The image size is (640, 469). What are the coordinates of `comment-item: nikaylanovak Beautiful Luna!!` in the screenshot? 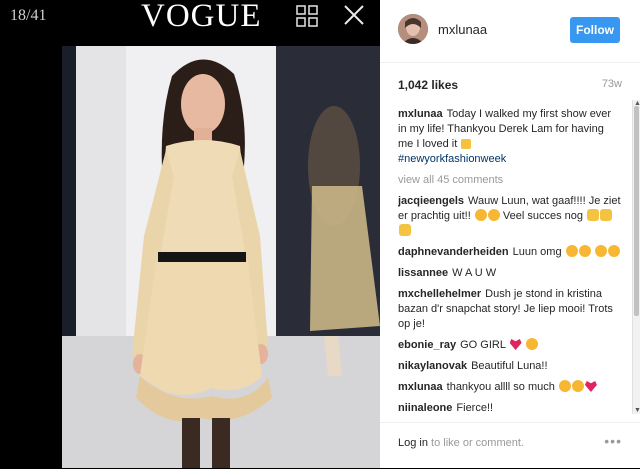 It's located at (510, 366).